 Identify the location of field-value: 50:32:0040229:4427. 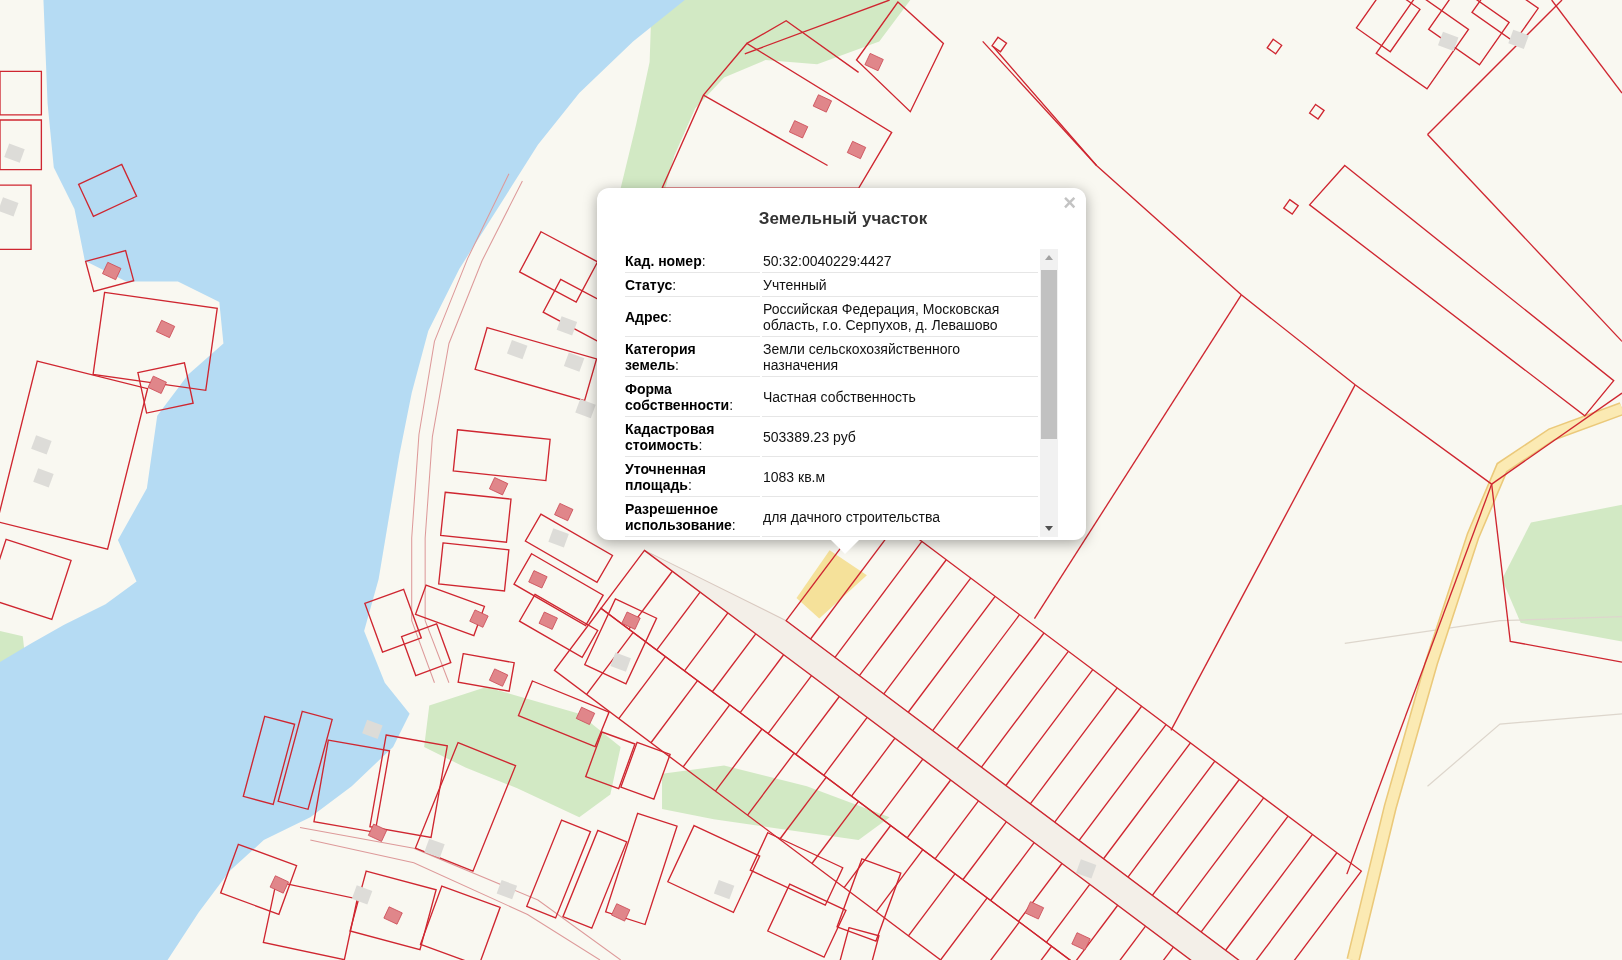
(827, 261).